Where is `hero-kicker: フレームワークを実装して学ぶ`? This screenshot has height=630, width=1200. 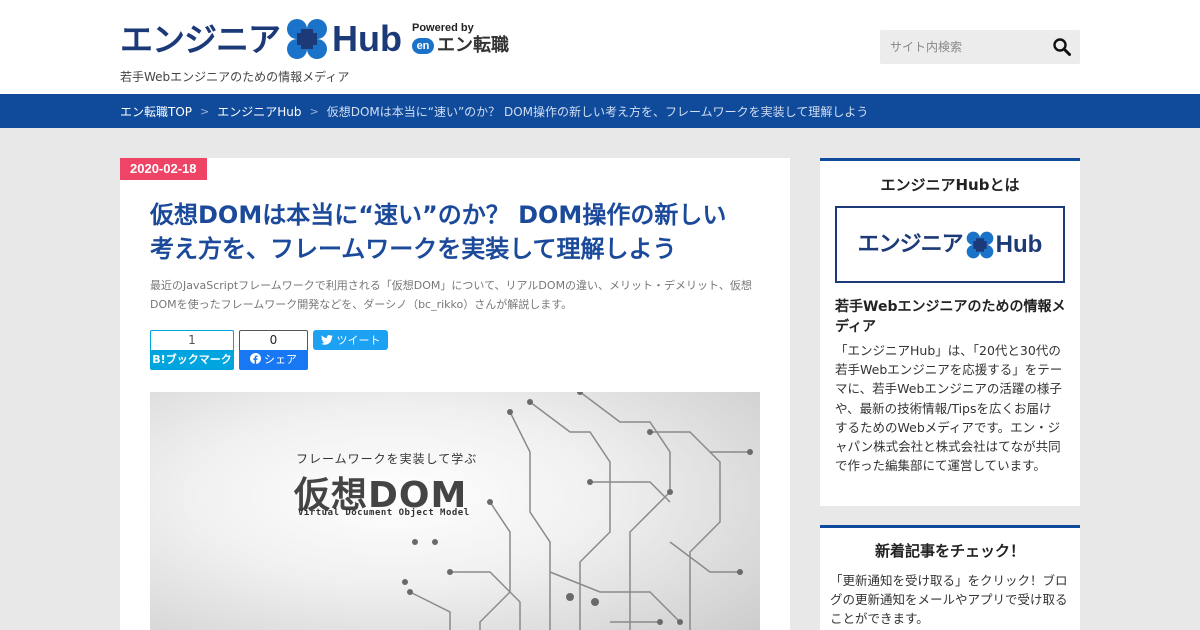 hero-kicker: フレームワークを実装して学ぶ is located at coordinates (387, 459).